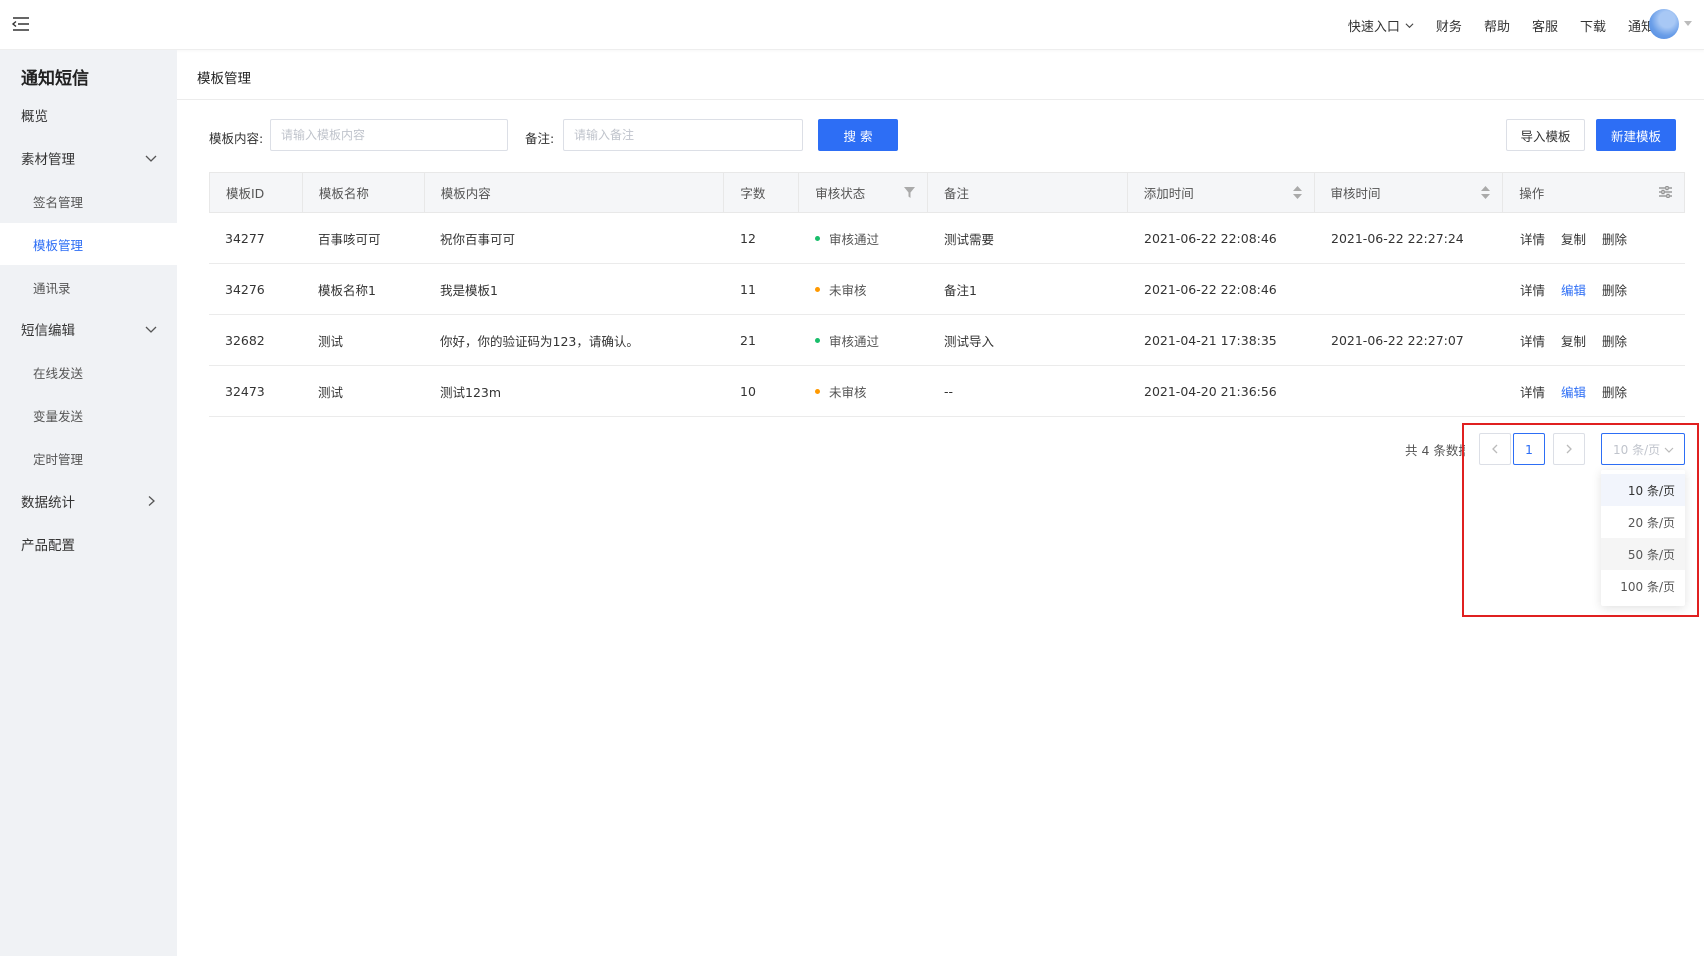 Image resolution: width=1704 pixels, height=956 pixels. Describe the element at coordinates (1529, 449) in the screenshot. I see `page-1-button: 1` at that location.